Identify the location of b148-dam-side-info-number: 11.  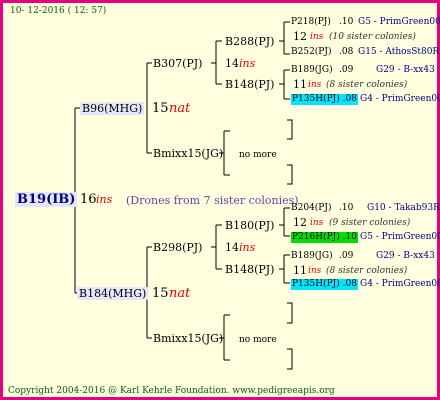
(300, 270).